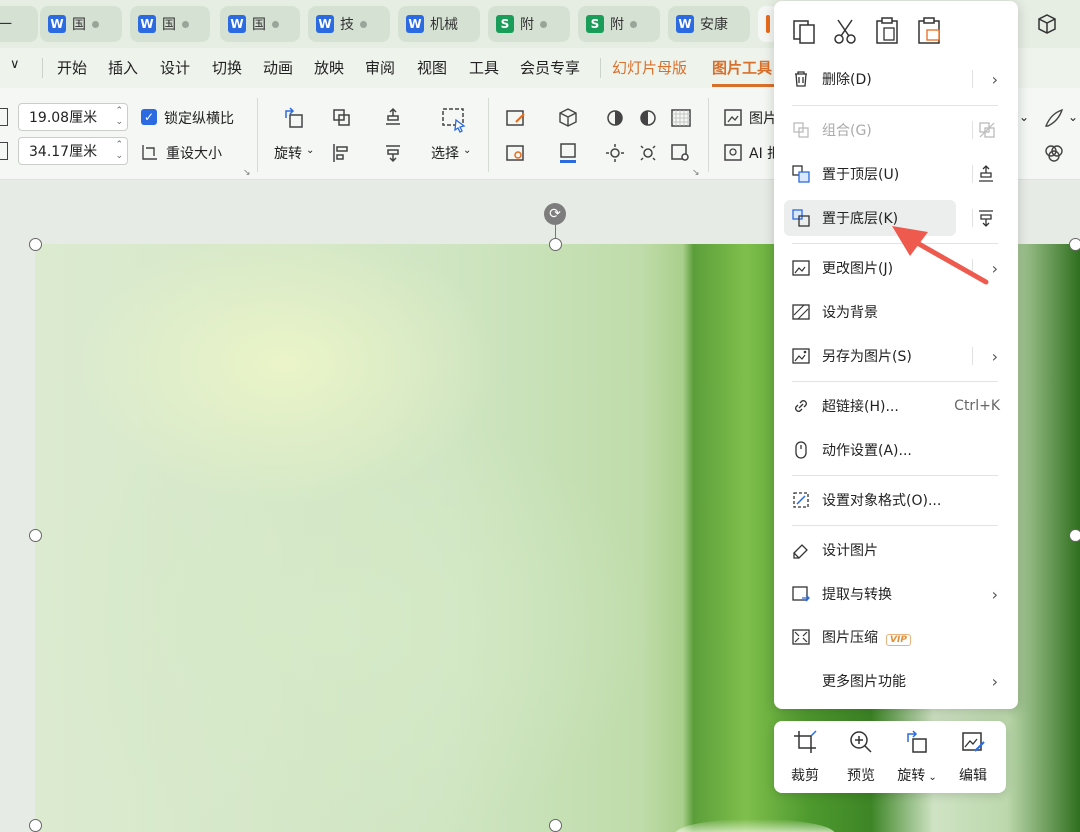 Image resolution: width=1080 pixels, height=832 pixels. What do you see at coordinates (1054, 118) in the screenshot?
I see `pen-icon` at bounding box center [1054, 118].